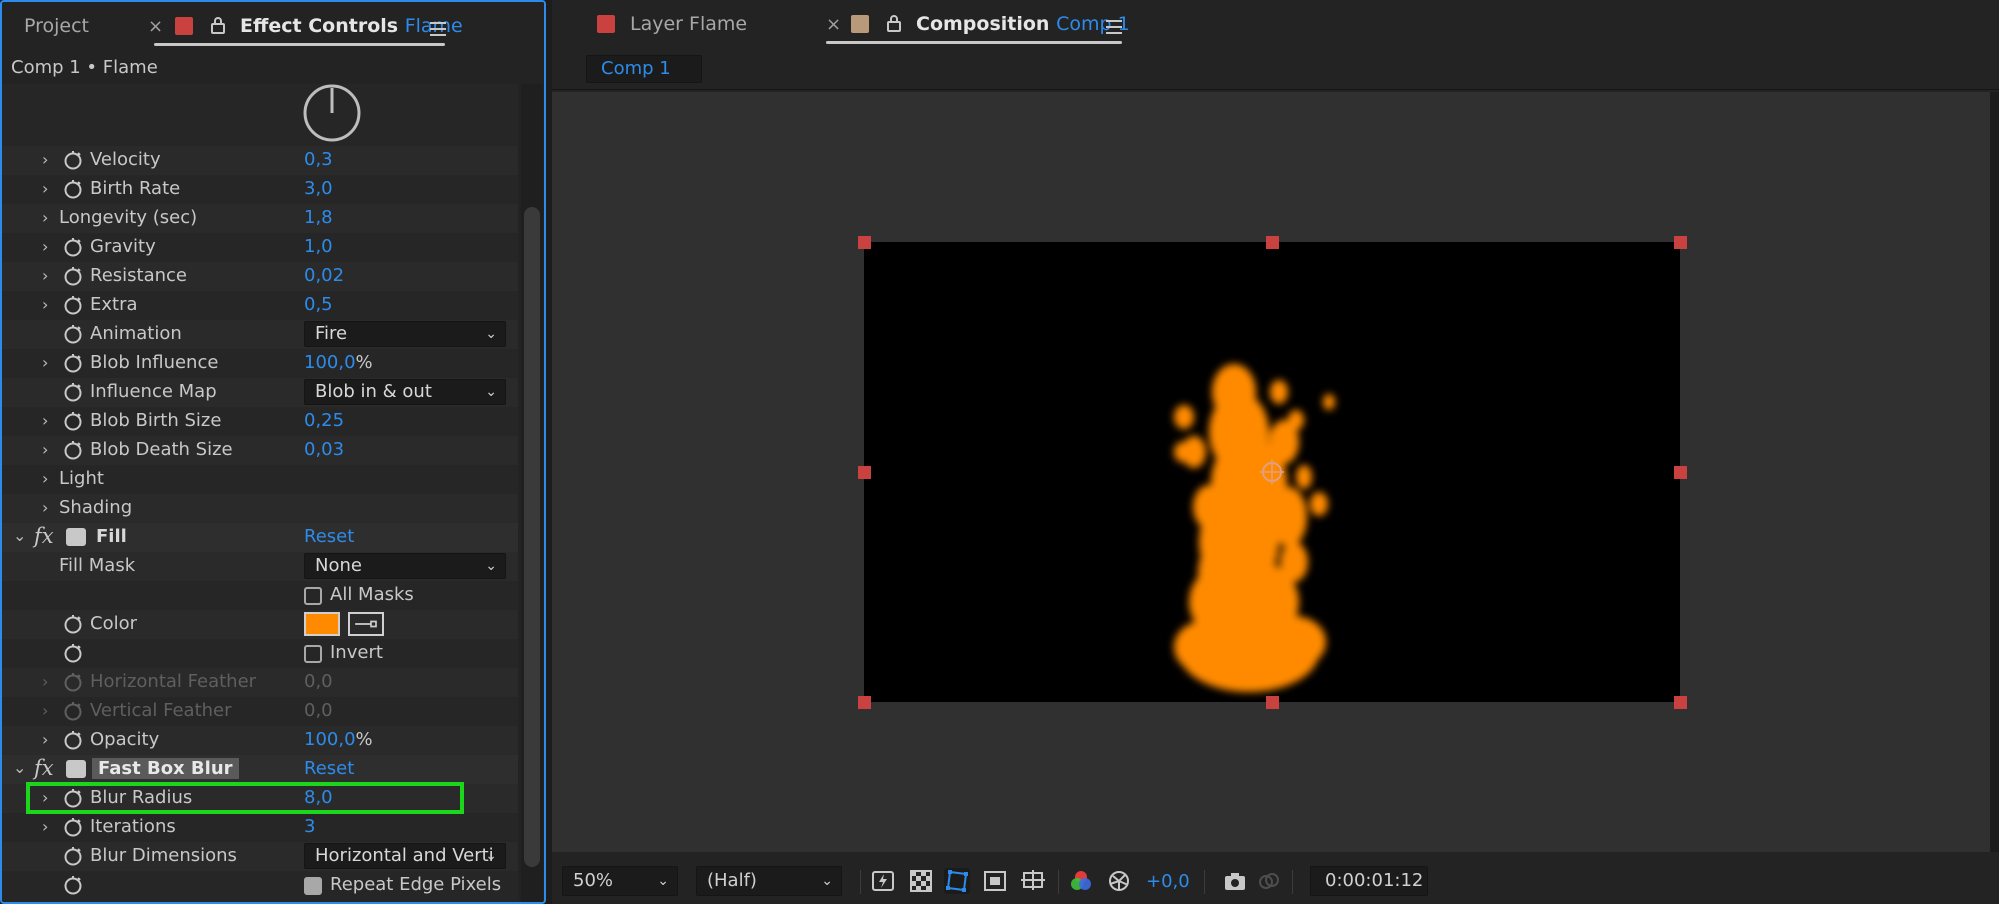  Describe the element at coordinates (260, 740) in the screenshot. I see `property-row-opacity: › Opacity 100,0%` at that location.